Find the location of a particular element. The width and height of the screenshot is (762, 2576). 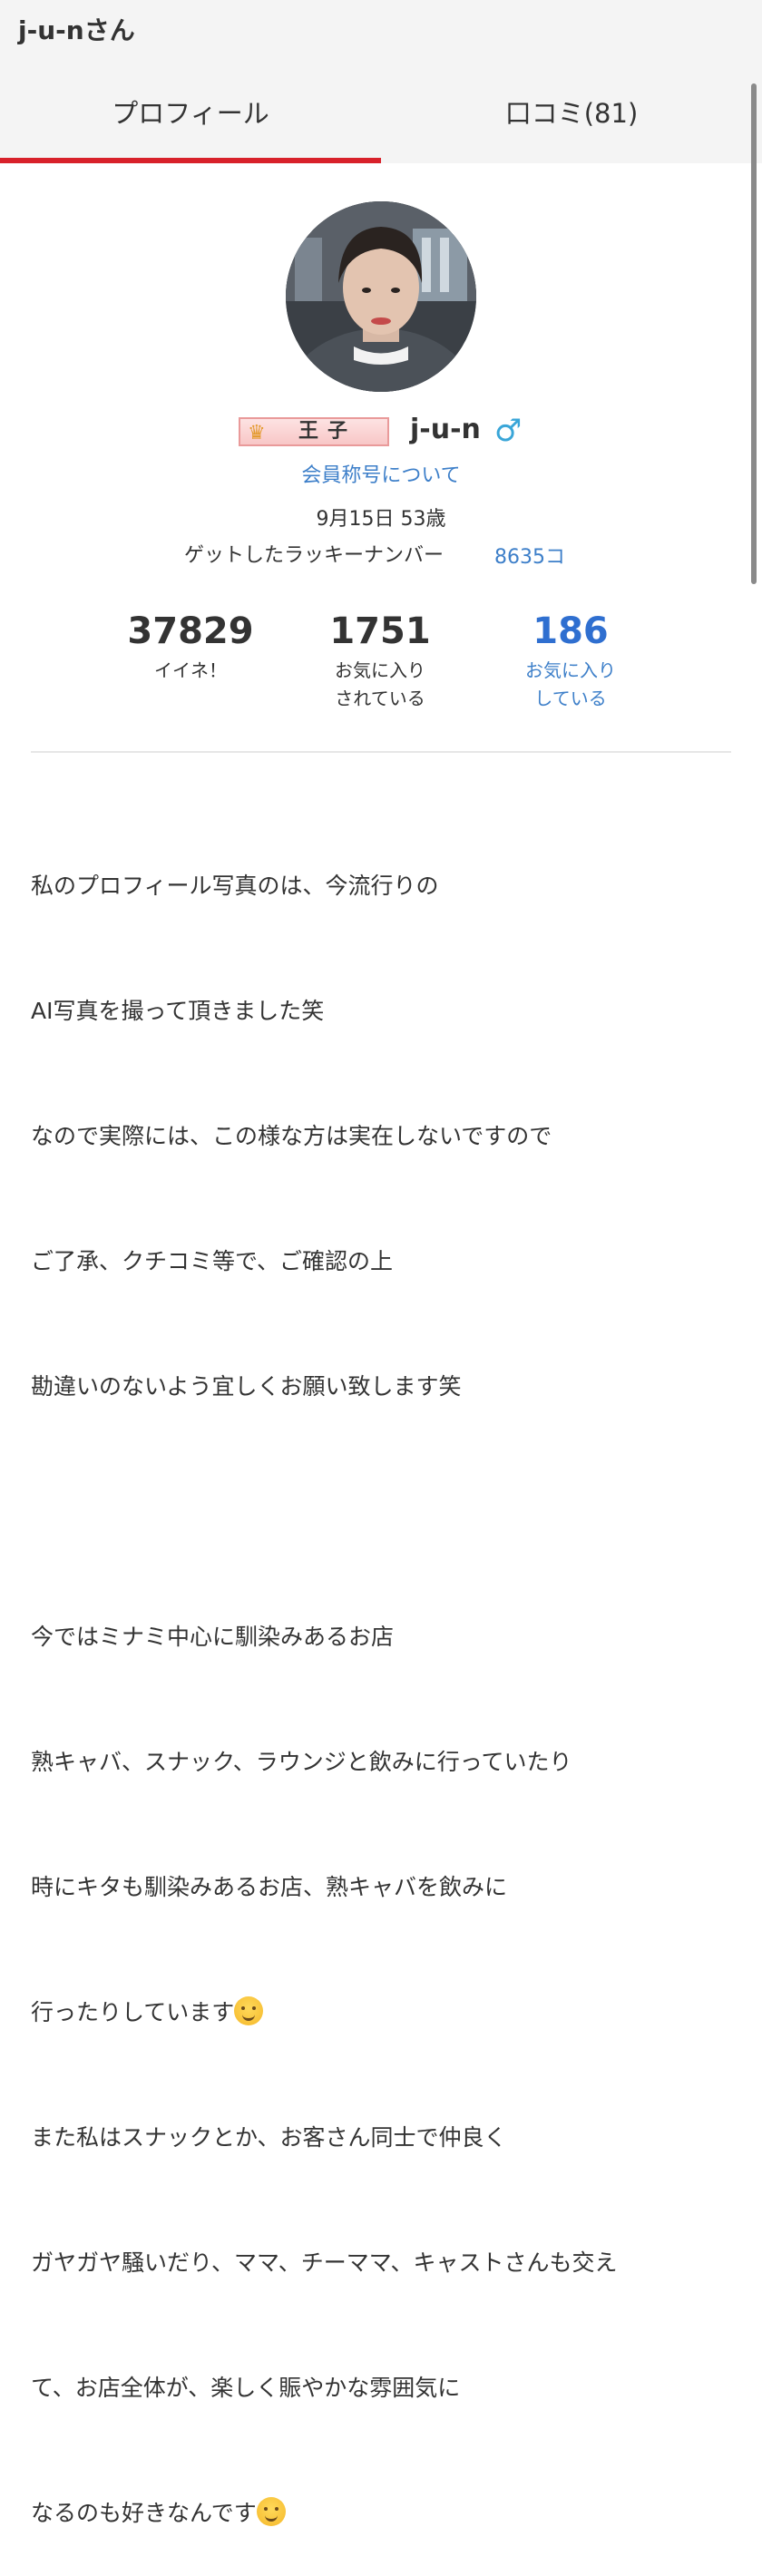

avatar is located at coordinates (381, 296).